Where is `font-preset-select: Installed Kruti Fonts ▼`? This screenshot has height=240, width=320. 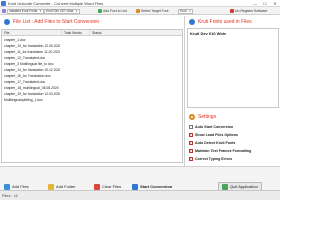 font-preset-select: Installed Kruti Fonts ▼ is located at coordinates (25, 11).